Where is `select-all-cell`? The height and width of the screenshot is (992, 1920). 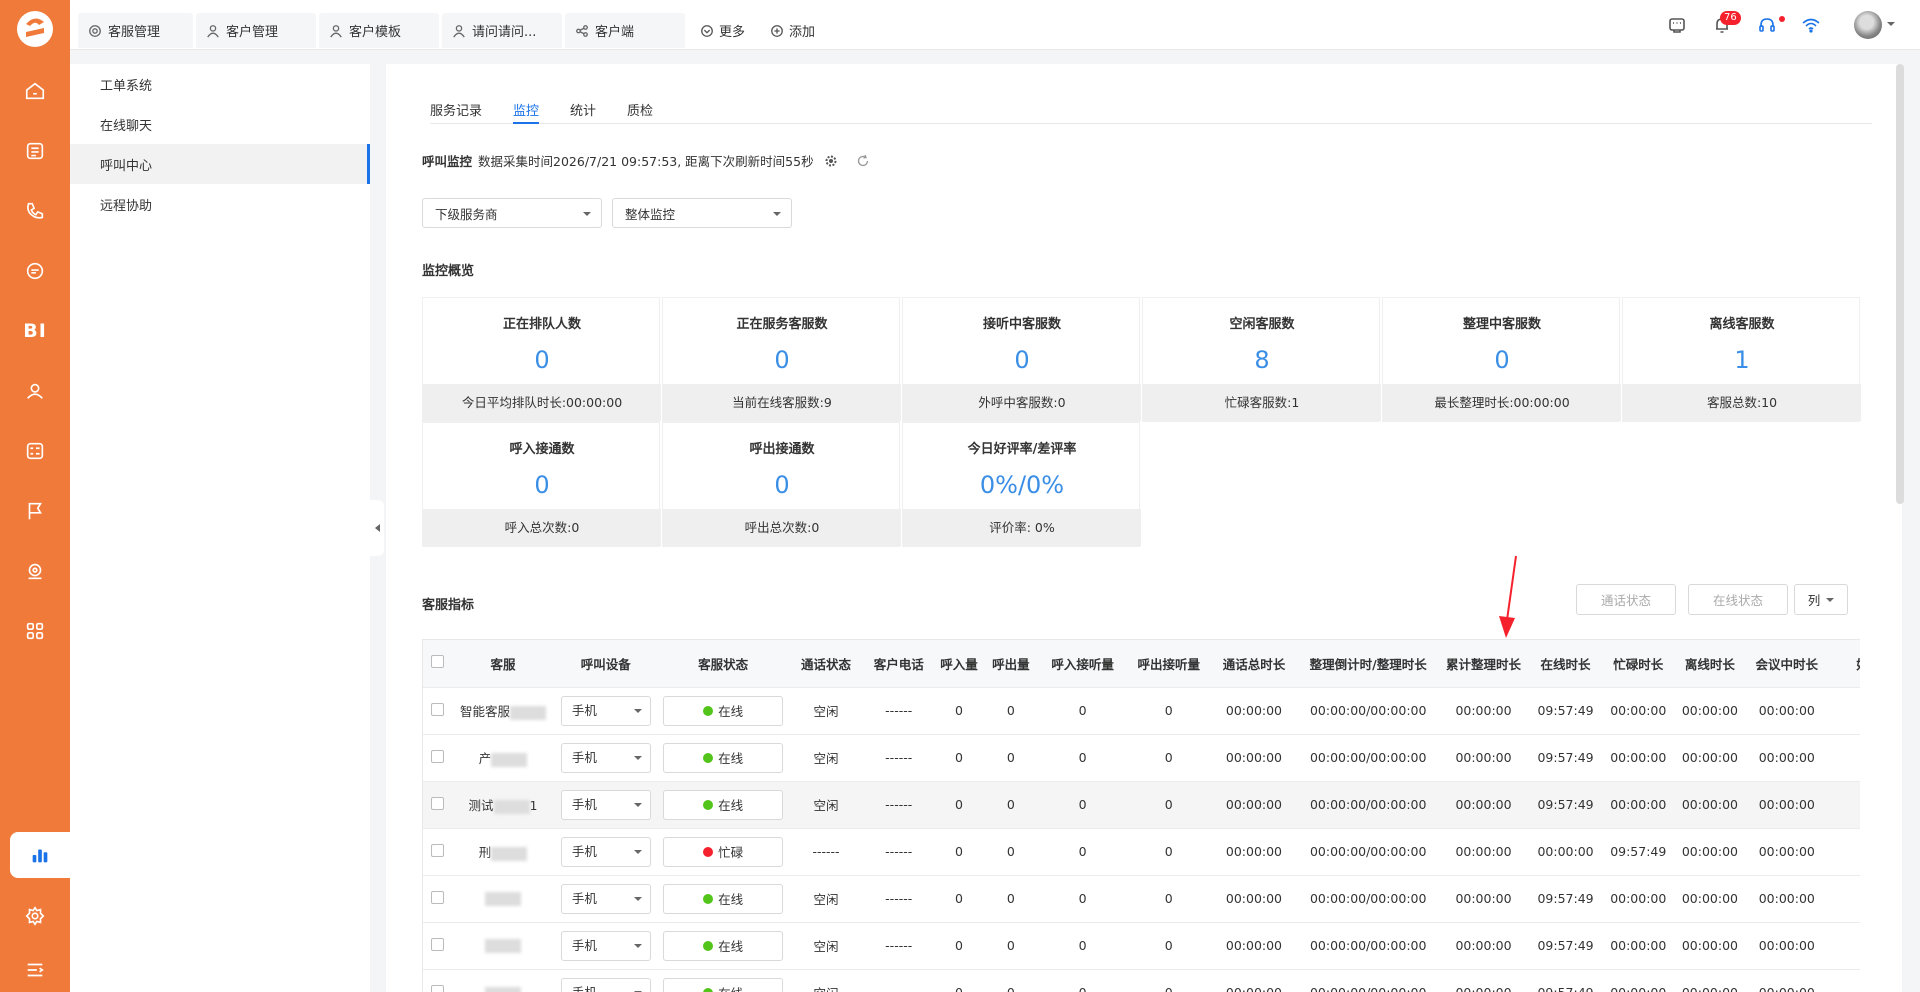 select-all-cell is located at coordinates (438, 663).